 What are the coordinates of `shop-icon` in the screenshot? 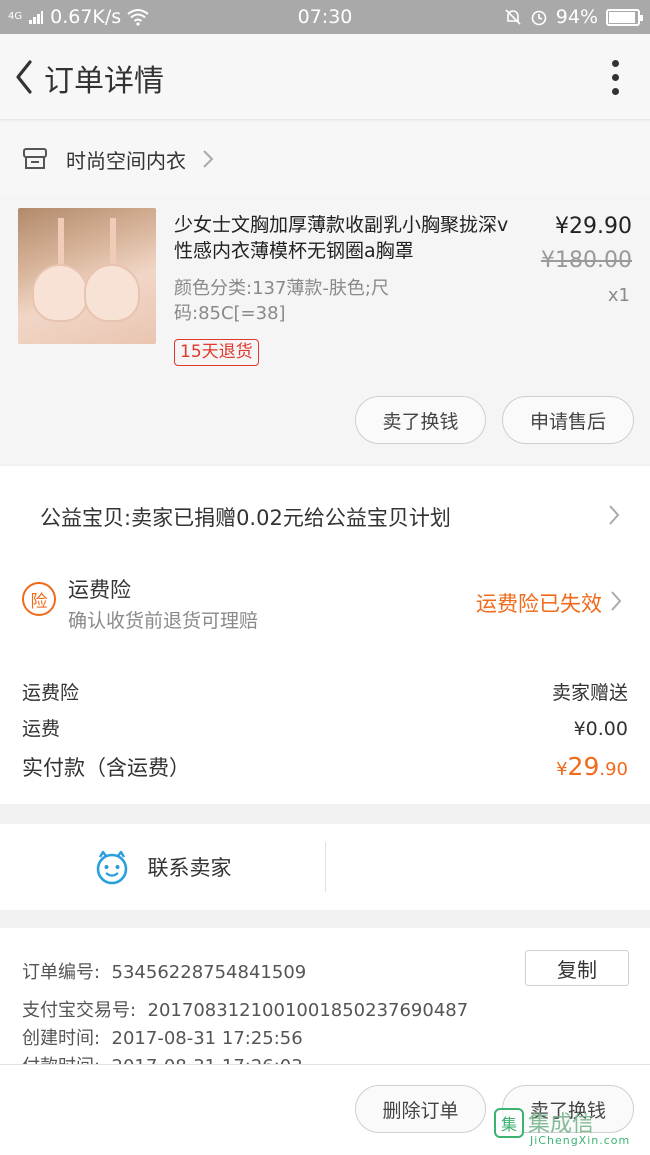 It's located at (35, 158).